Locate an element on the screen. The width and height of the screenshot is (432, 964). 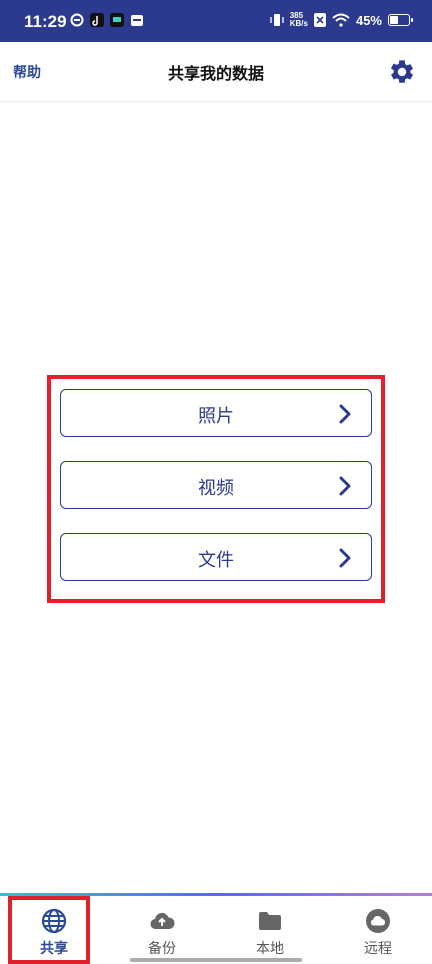
vibrate-icon is located at coordinates (277, 20).